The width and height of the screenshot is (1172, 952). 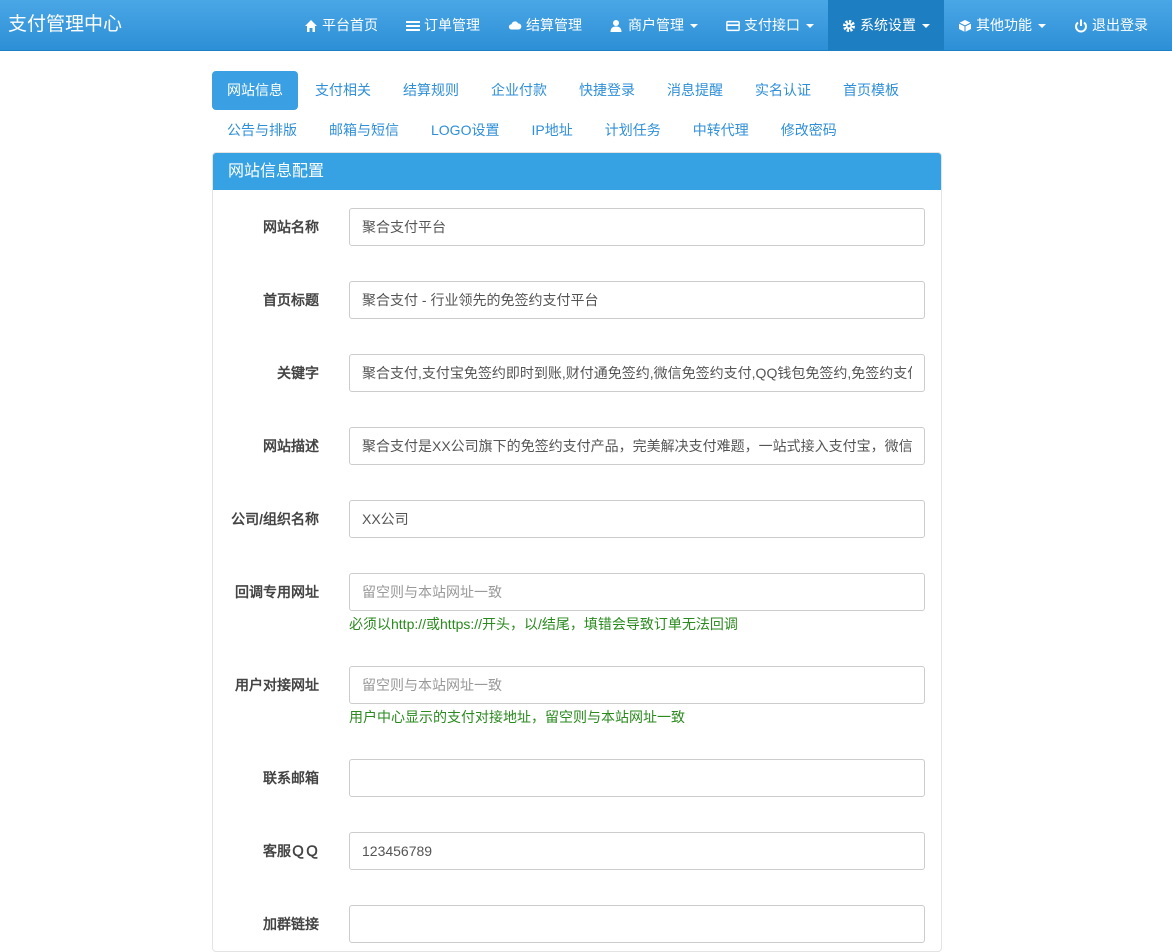 What do you see at coordinates (637, 227) in the screenshot?
I see `site-name-input` at bounding box center [637, 227].